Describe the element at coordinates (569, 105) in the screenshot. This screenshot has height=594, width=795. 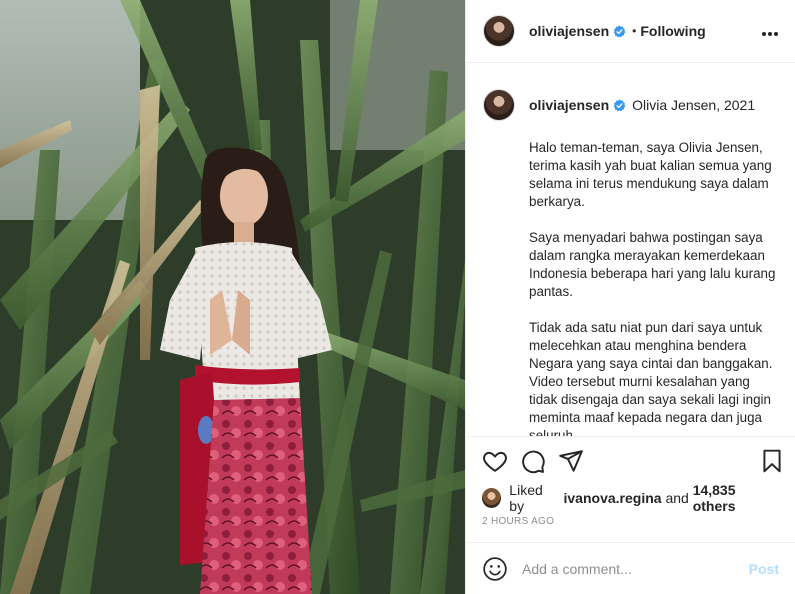
I see `caption-username: oliviajensen` at that location.